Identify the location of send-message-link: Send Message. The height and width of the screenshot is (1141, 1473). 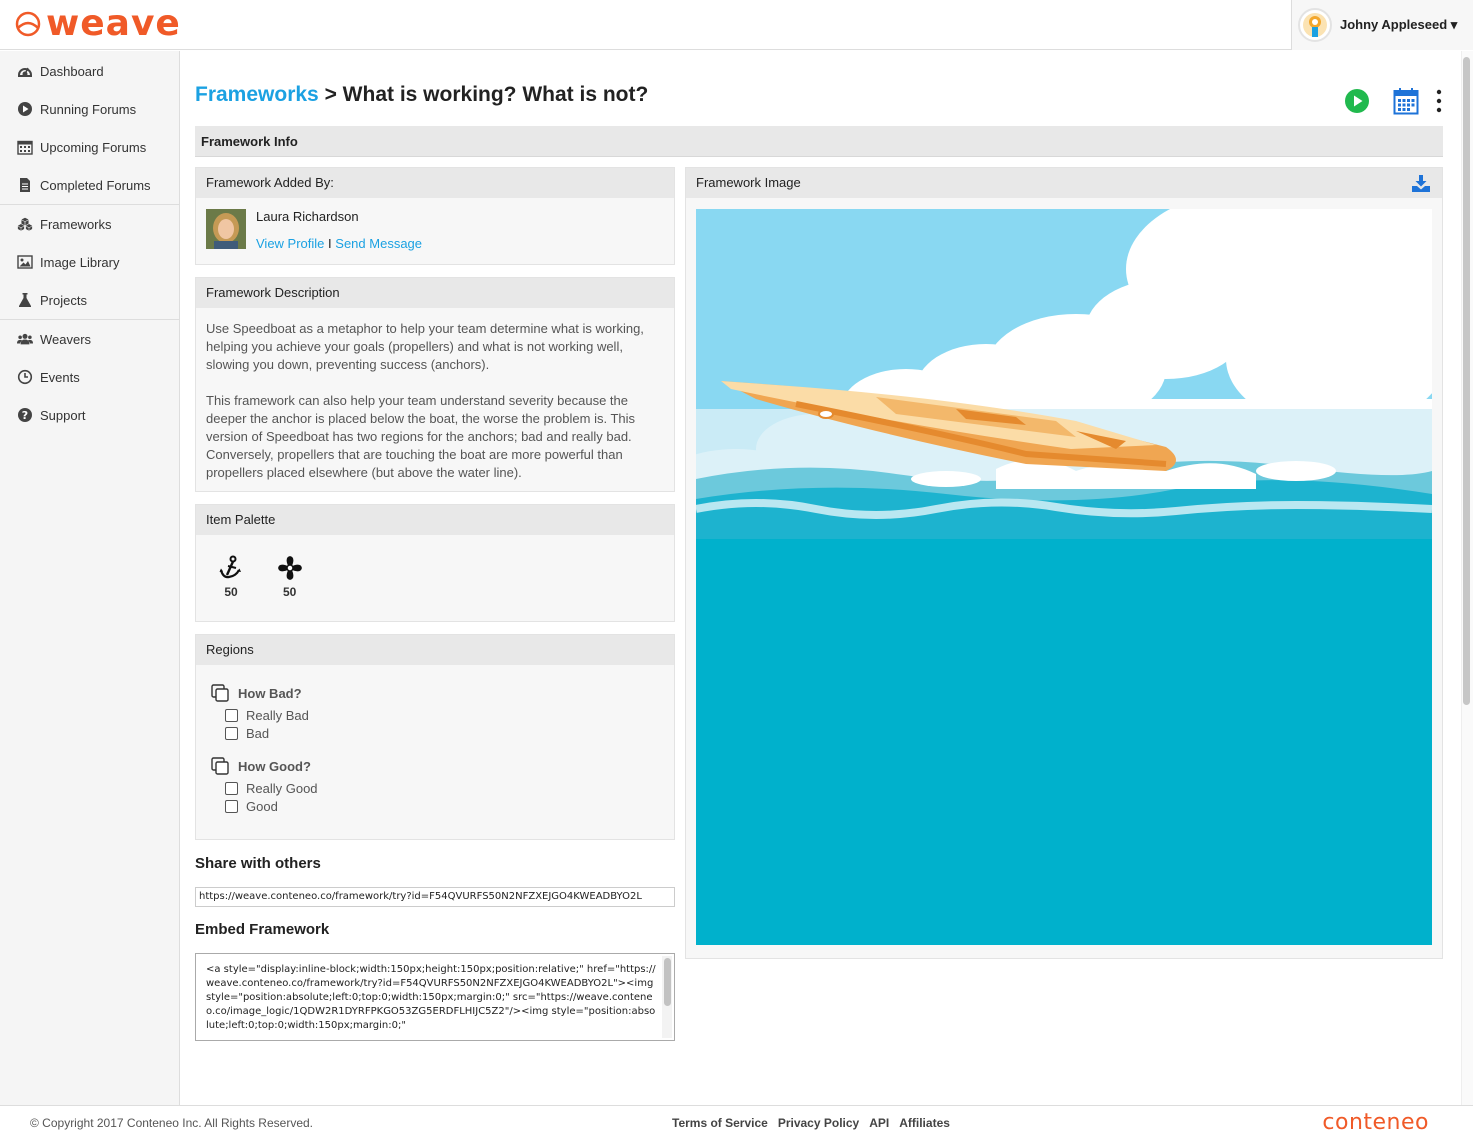
(378, 243).